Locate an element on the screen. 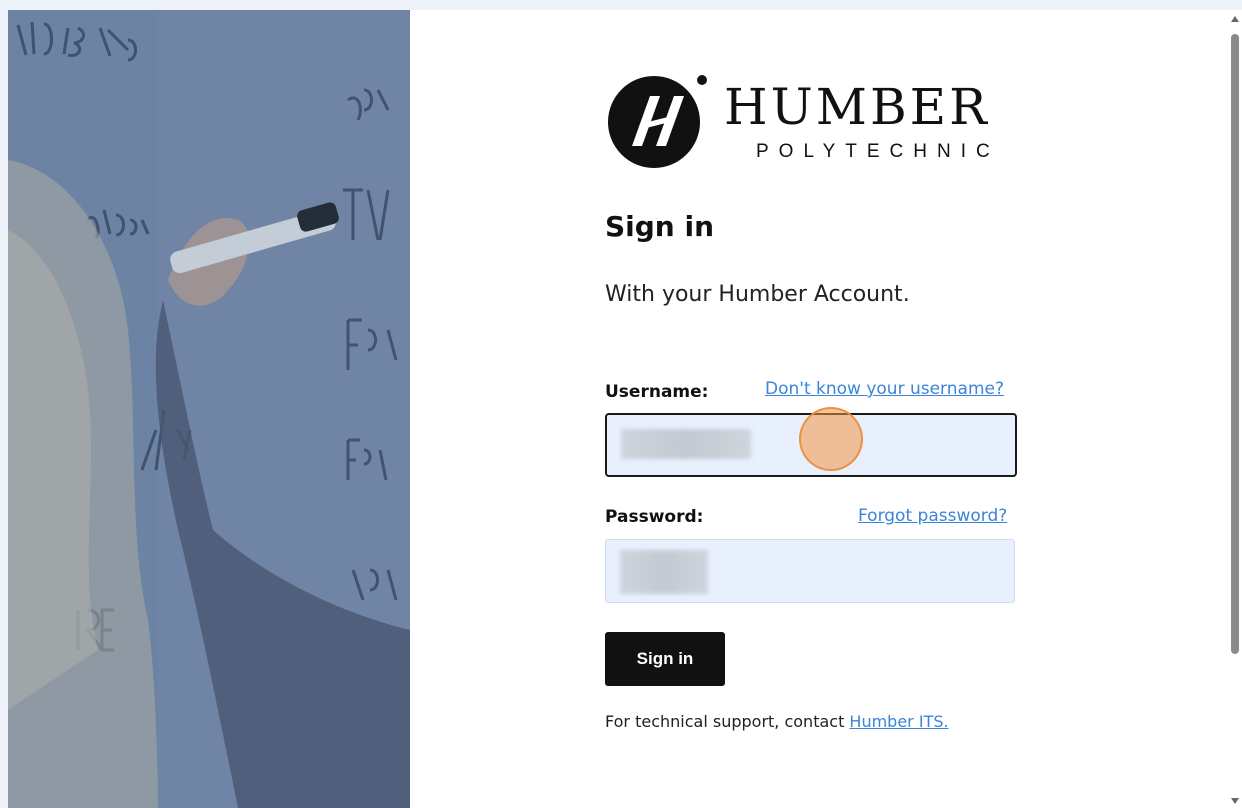  forgot-username-link: Don't know your username? is located at coordinates (884, 389).